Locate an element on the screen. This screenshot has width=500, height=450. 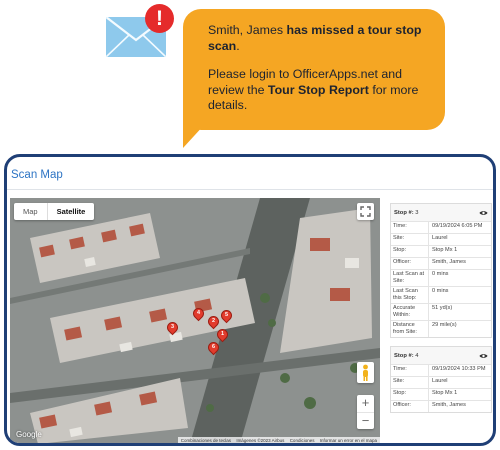
fullscreen-icon is located at coordinates (365, 211).